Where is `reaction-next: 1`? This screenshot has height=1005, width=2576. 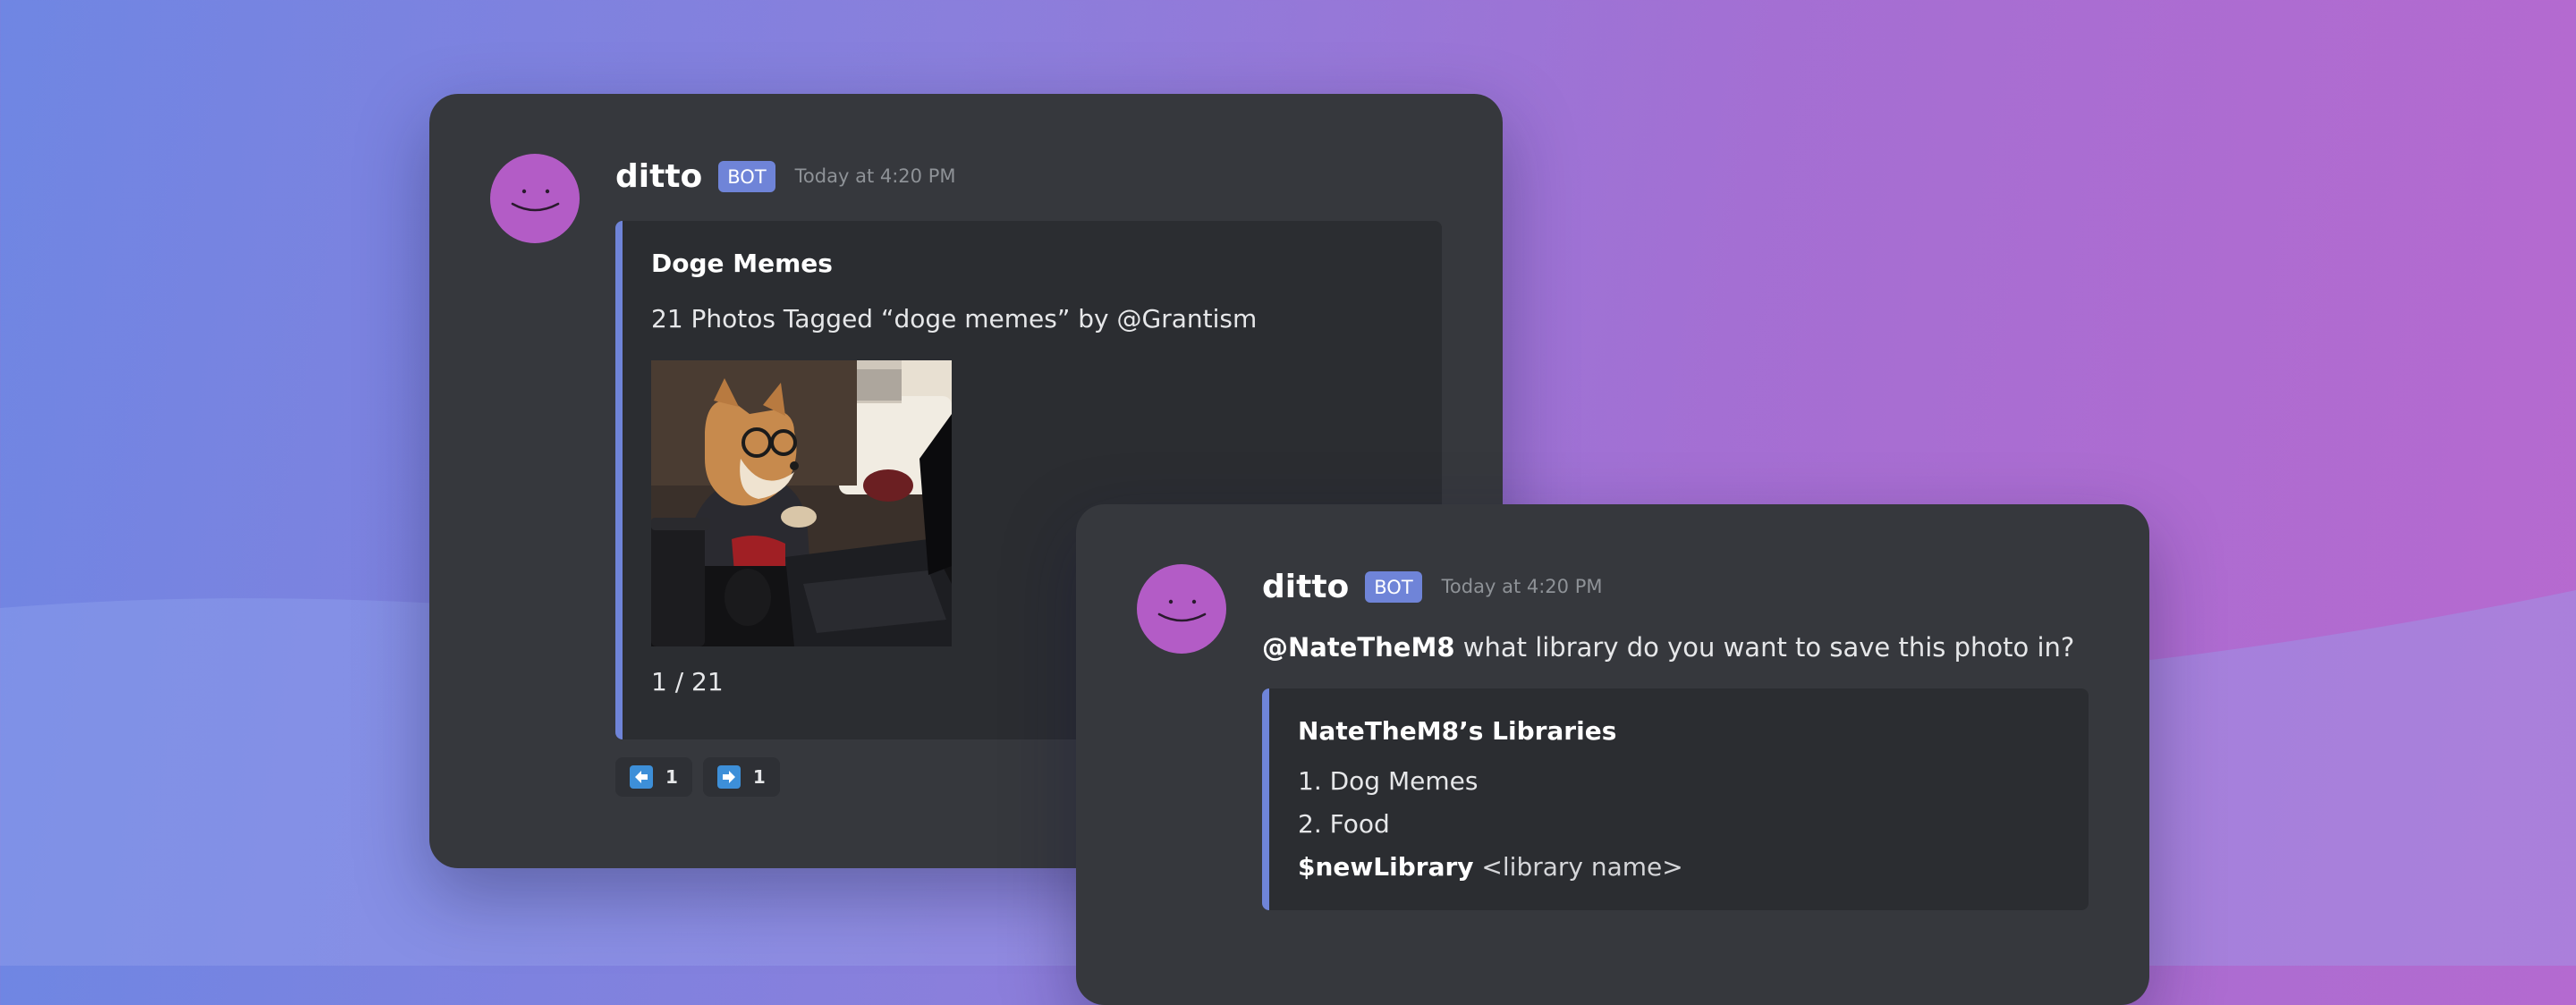
reaction-next: 1 is located at coordinates (741, 777).